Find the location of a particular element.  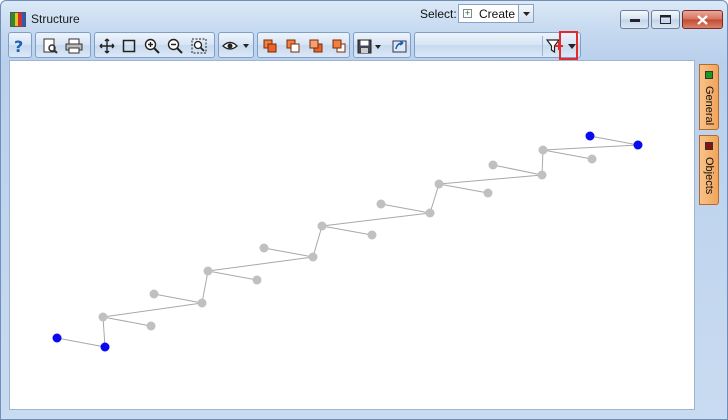

help-button: ? is located at coordinates (20, 46).